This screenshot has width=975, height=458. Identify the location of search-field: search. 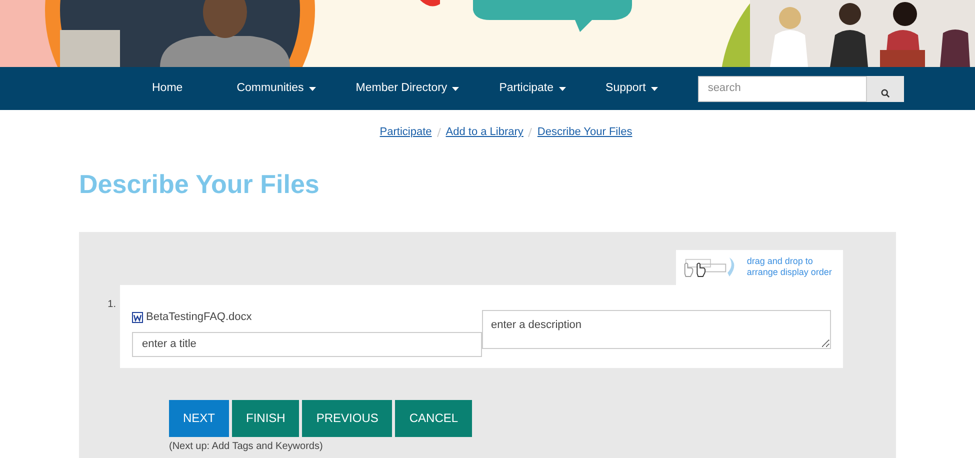
(782, 89).